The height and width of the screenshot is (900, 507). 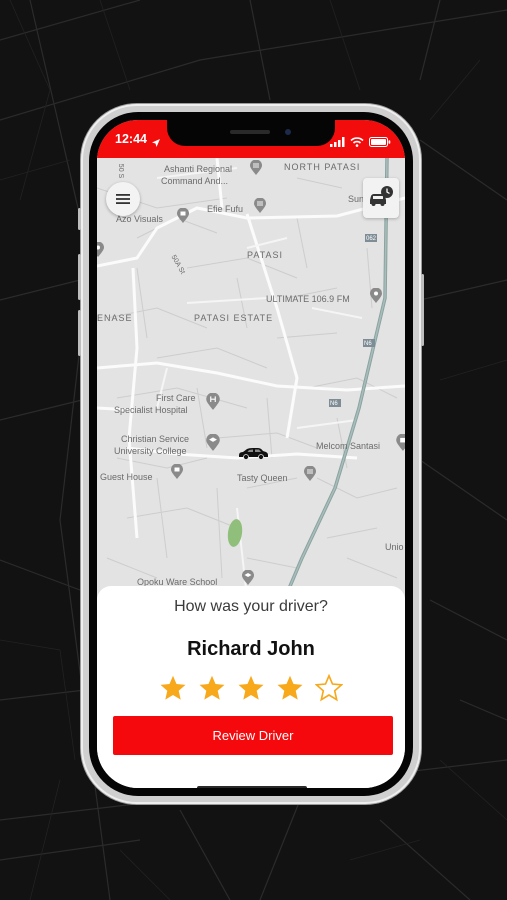 I want to click on map-label-denase: ENASE, so click(x=115, y=318).